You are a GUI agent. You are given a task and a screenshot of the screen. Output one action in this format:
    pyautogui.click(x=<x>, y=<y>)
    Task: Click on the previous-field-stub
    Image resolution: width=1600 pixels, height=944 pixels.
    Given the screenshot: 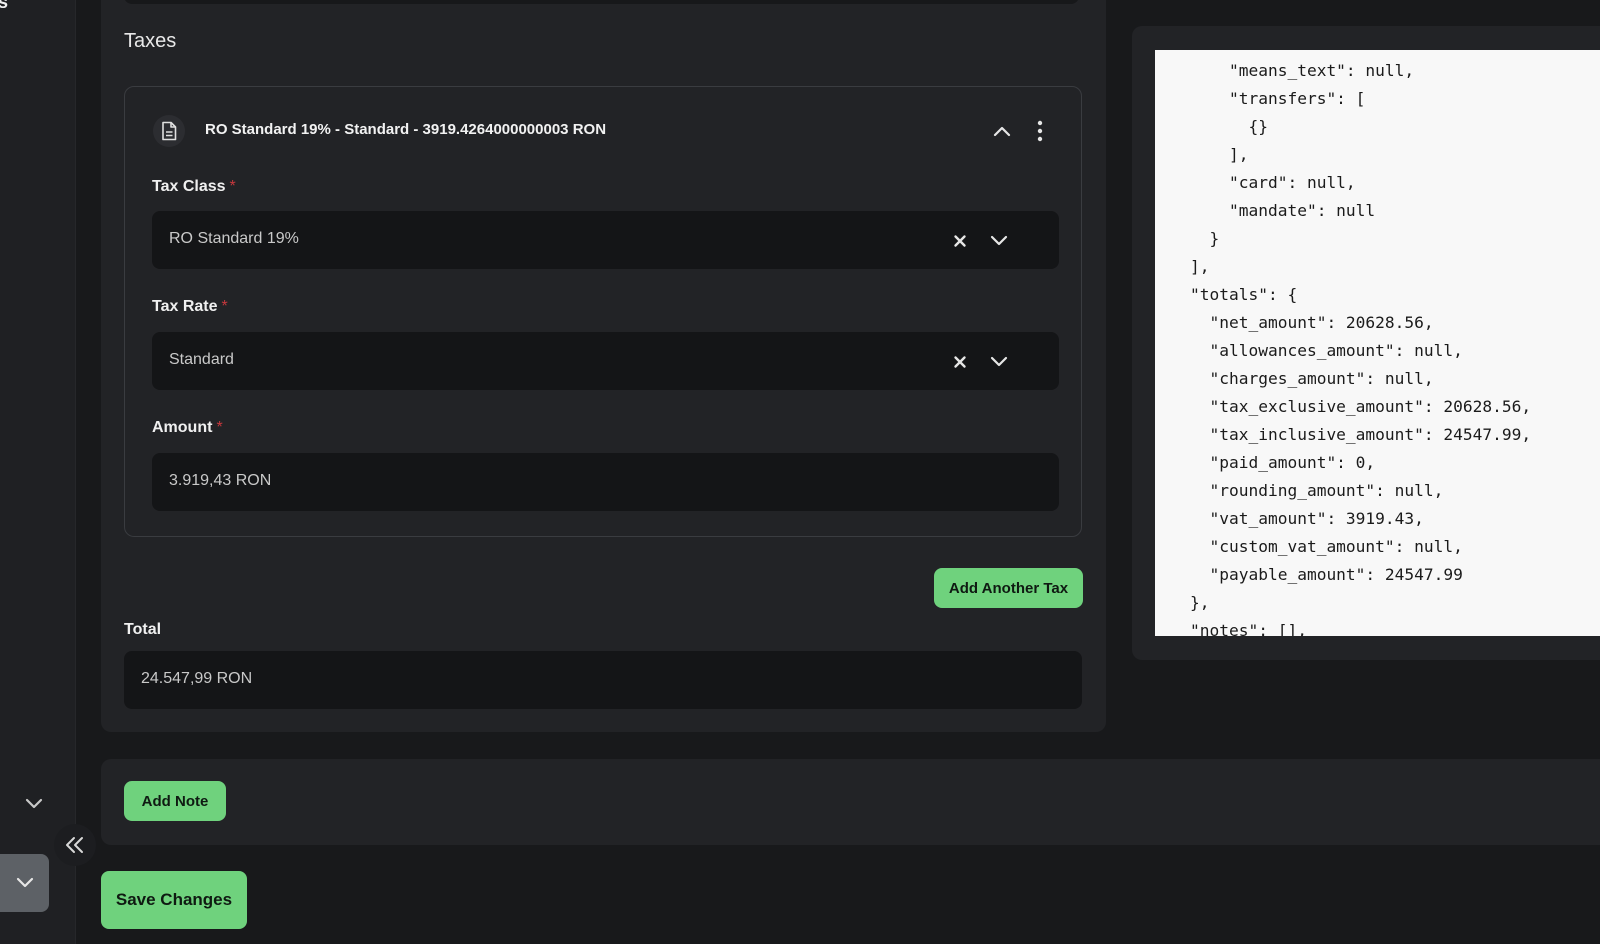 What is the action you would take?
    pyautogui.click(x=601, y=2)
    